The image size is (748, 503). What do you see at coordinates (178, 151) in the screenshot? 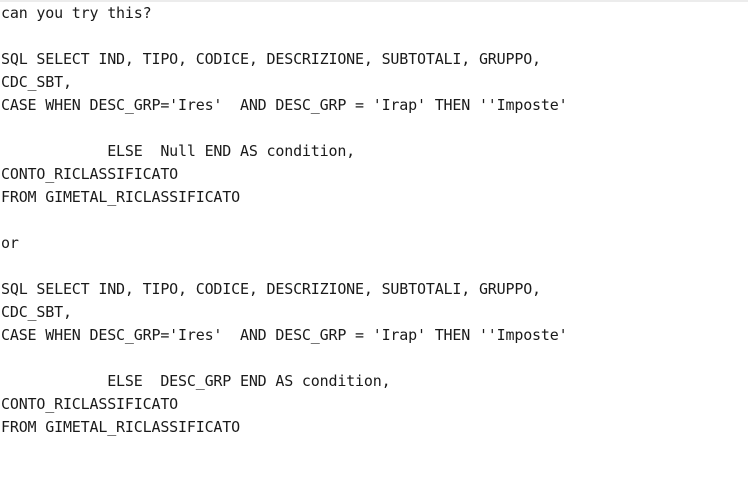
I see `query-1-else-line: ELSE Null END AS condition,` at bounding box center [178, 151].